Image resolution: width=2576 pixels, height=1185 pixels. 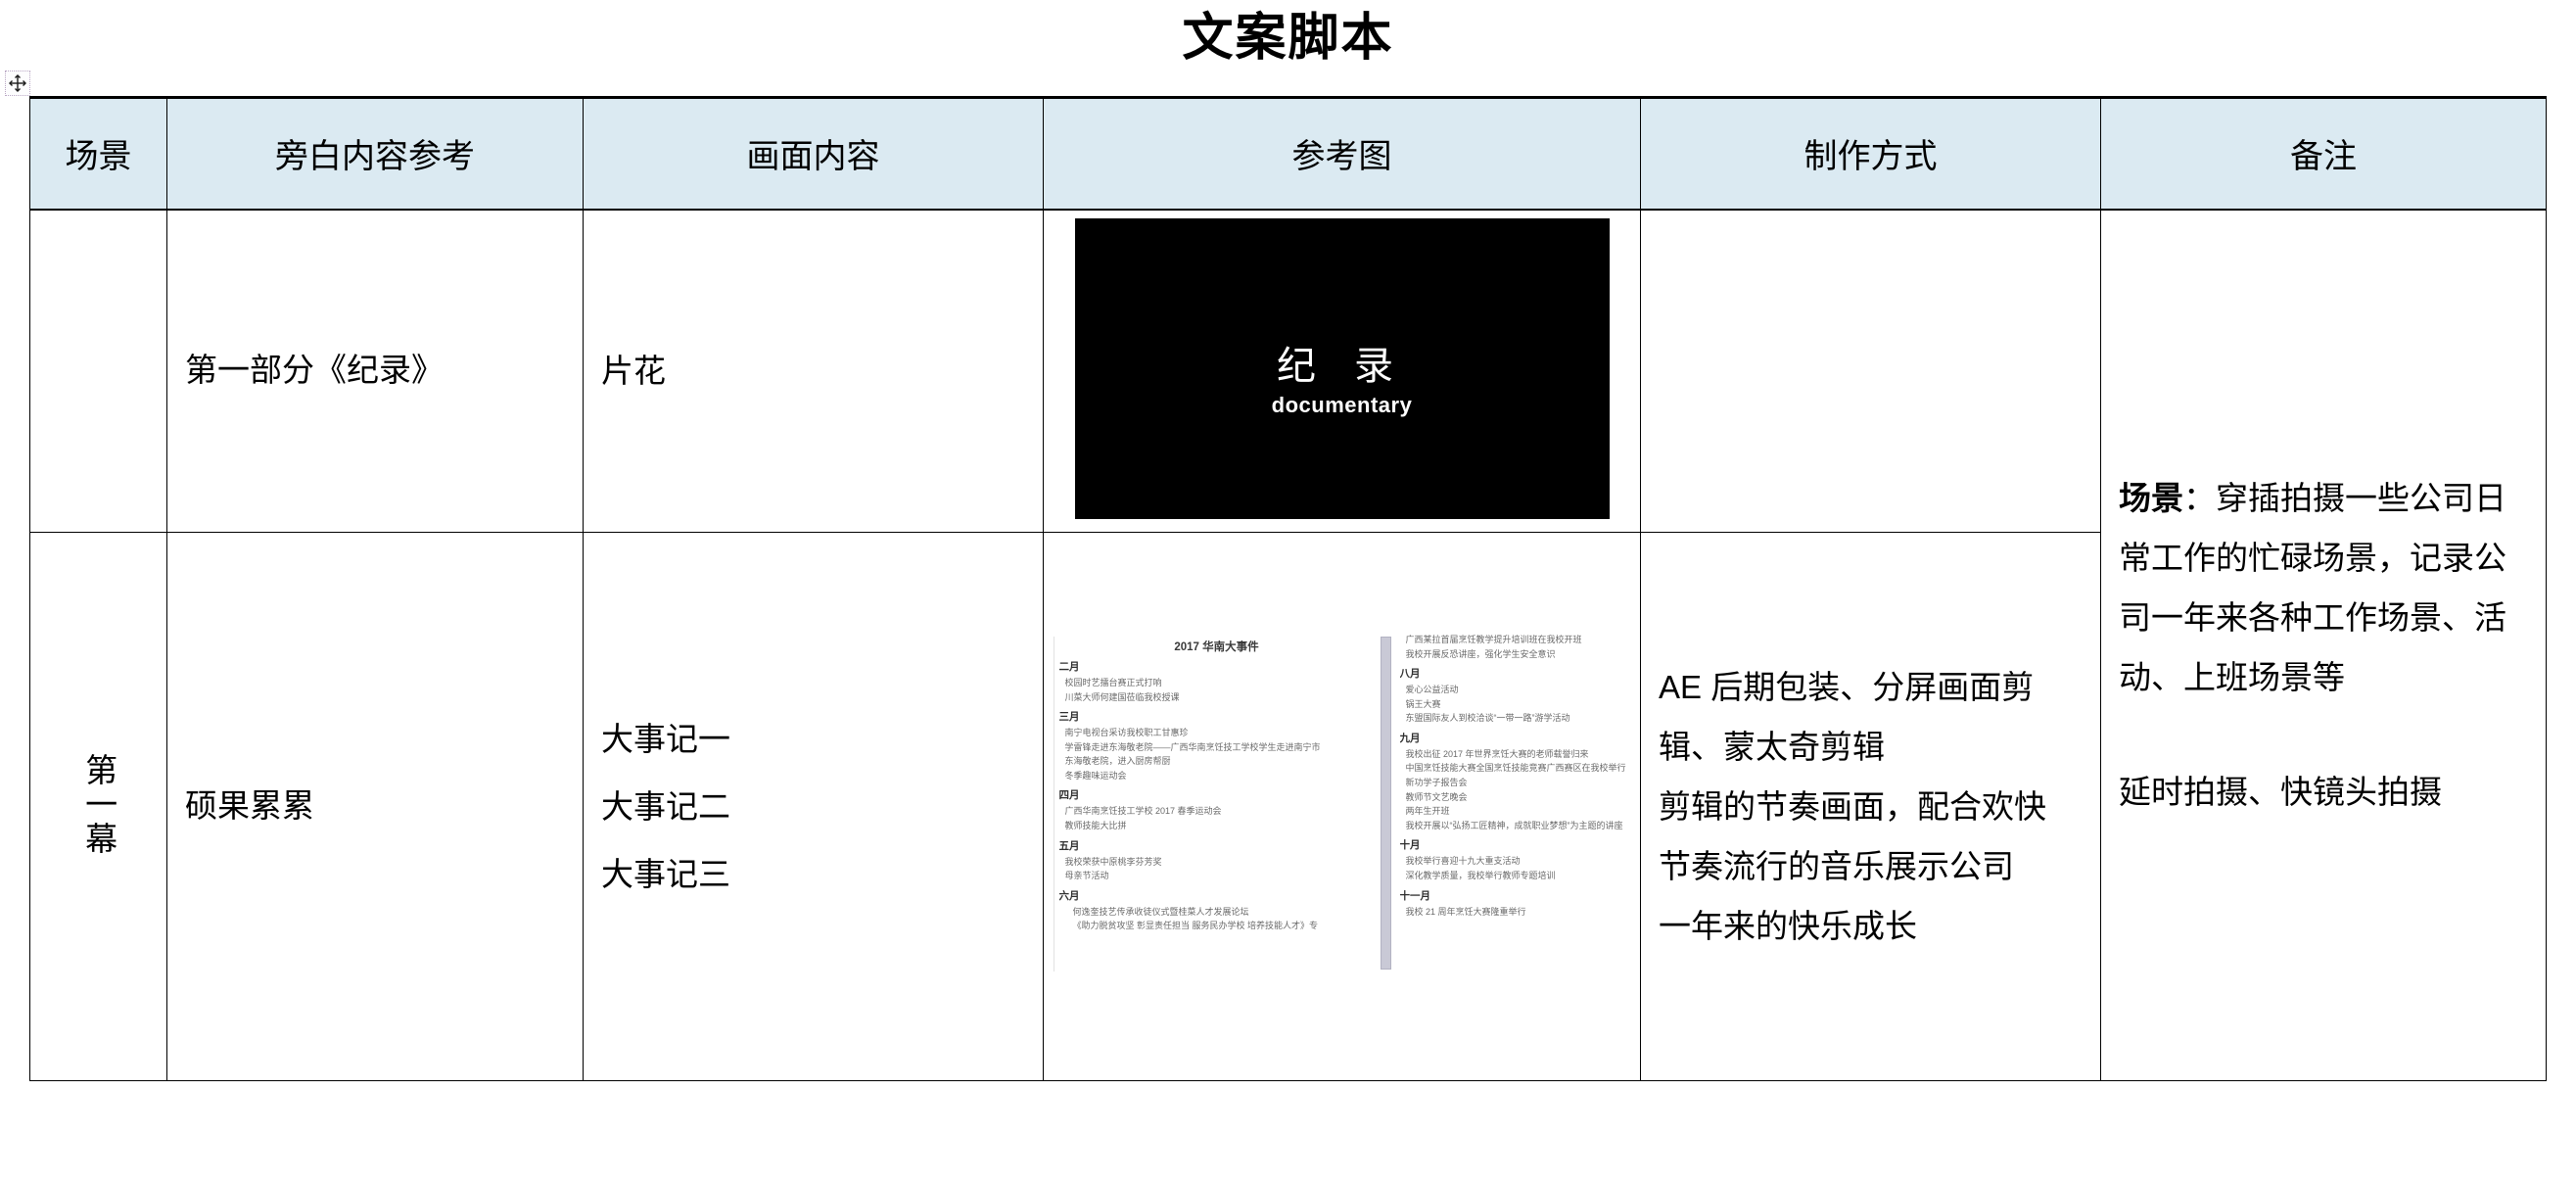 I want to click on events-item: 锅王大赛, so click(x=1423, y=703).